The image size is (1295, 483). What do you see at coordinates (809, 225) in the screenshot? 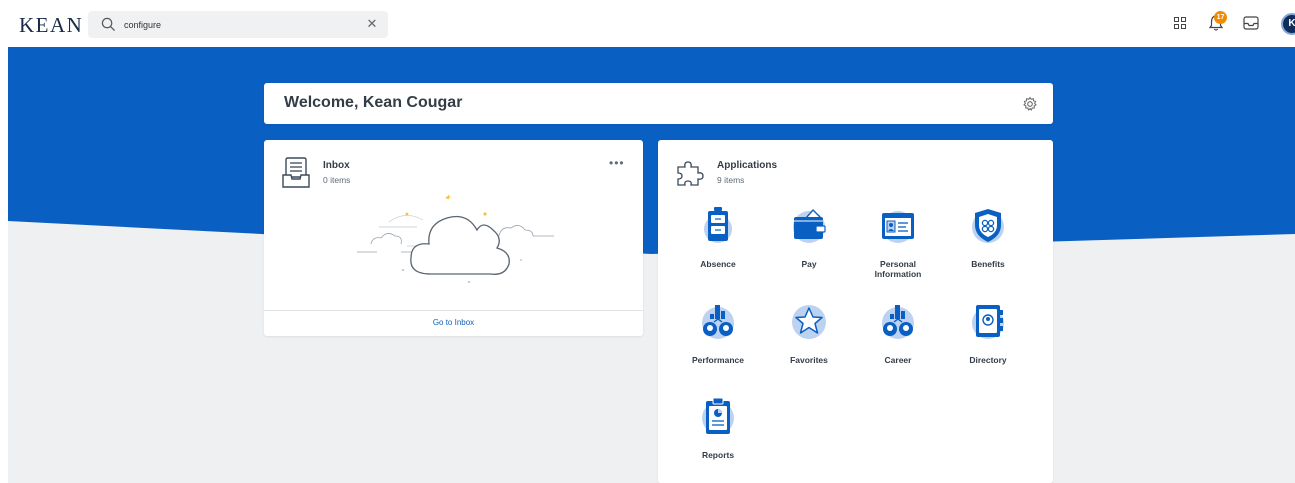
I see `wallet-icon` at bounding box center [809, 225].